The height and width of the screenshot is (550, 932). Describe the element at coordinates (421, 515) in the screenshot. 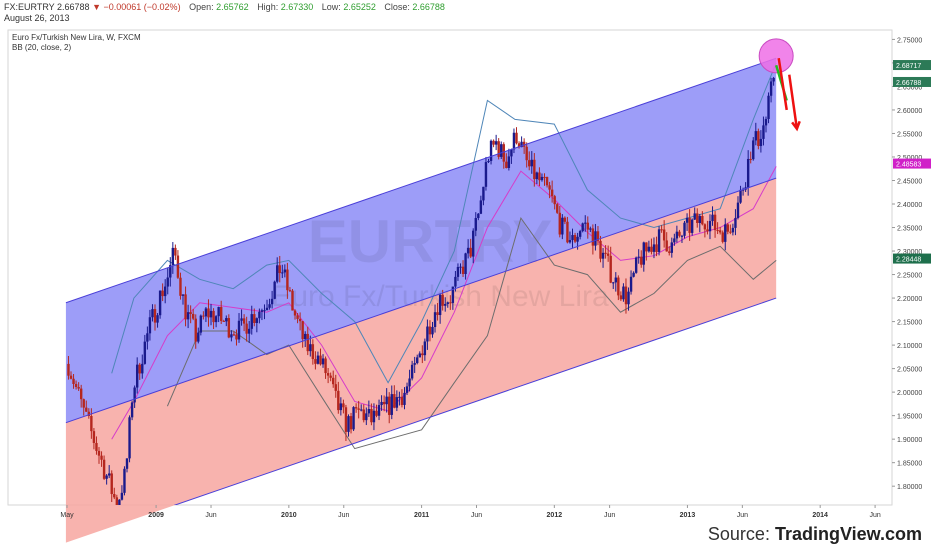

I see `x-tick-label: 2011` at that location.